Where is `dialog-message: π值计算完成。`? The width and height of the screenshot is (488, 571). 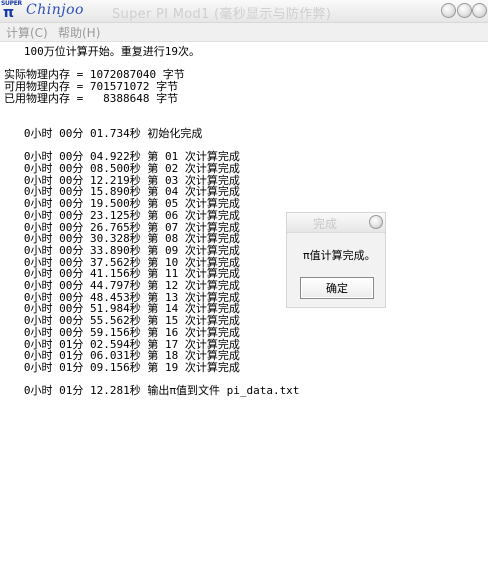 dialog-message: π值计算完成。 is located at coordinates (339, 255).